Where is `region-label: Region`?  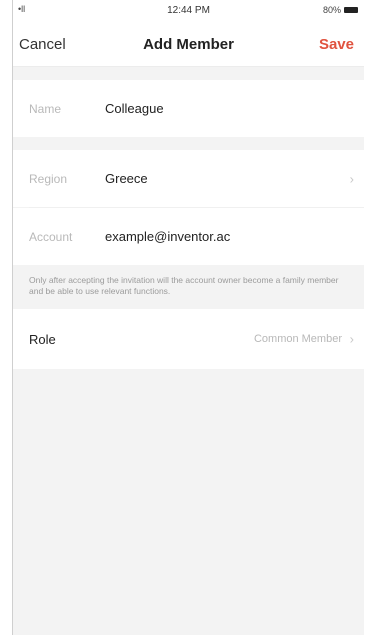
region-label: Region is located at coordinates (48, 178).